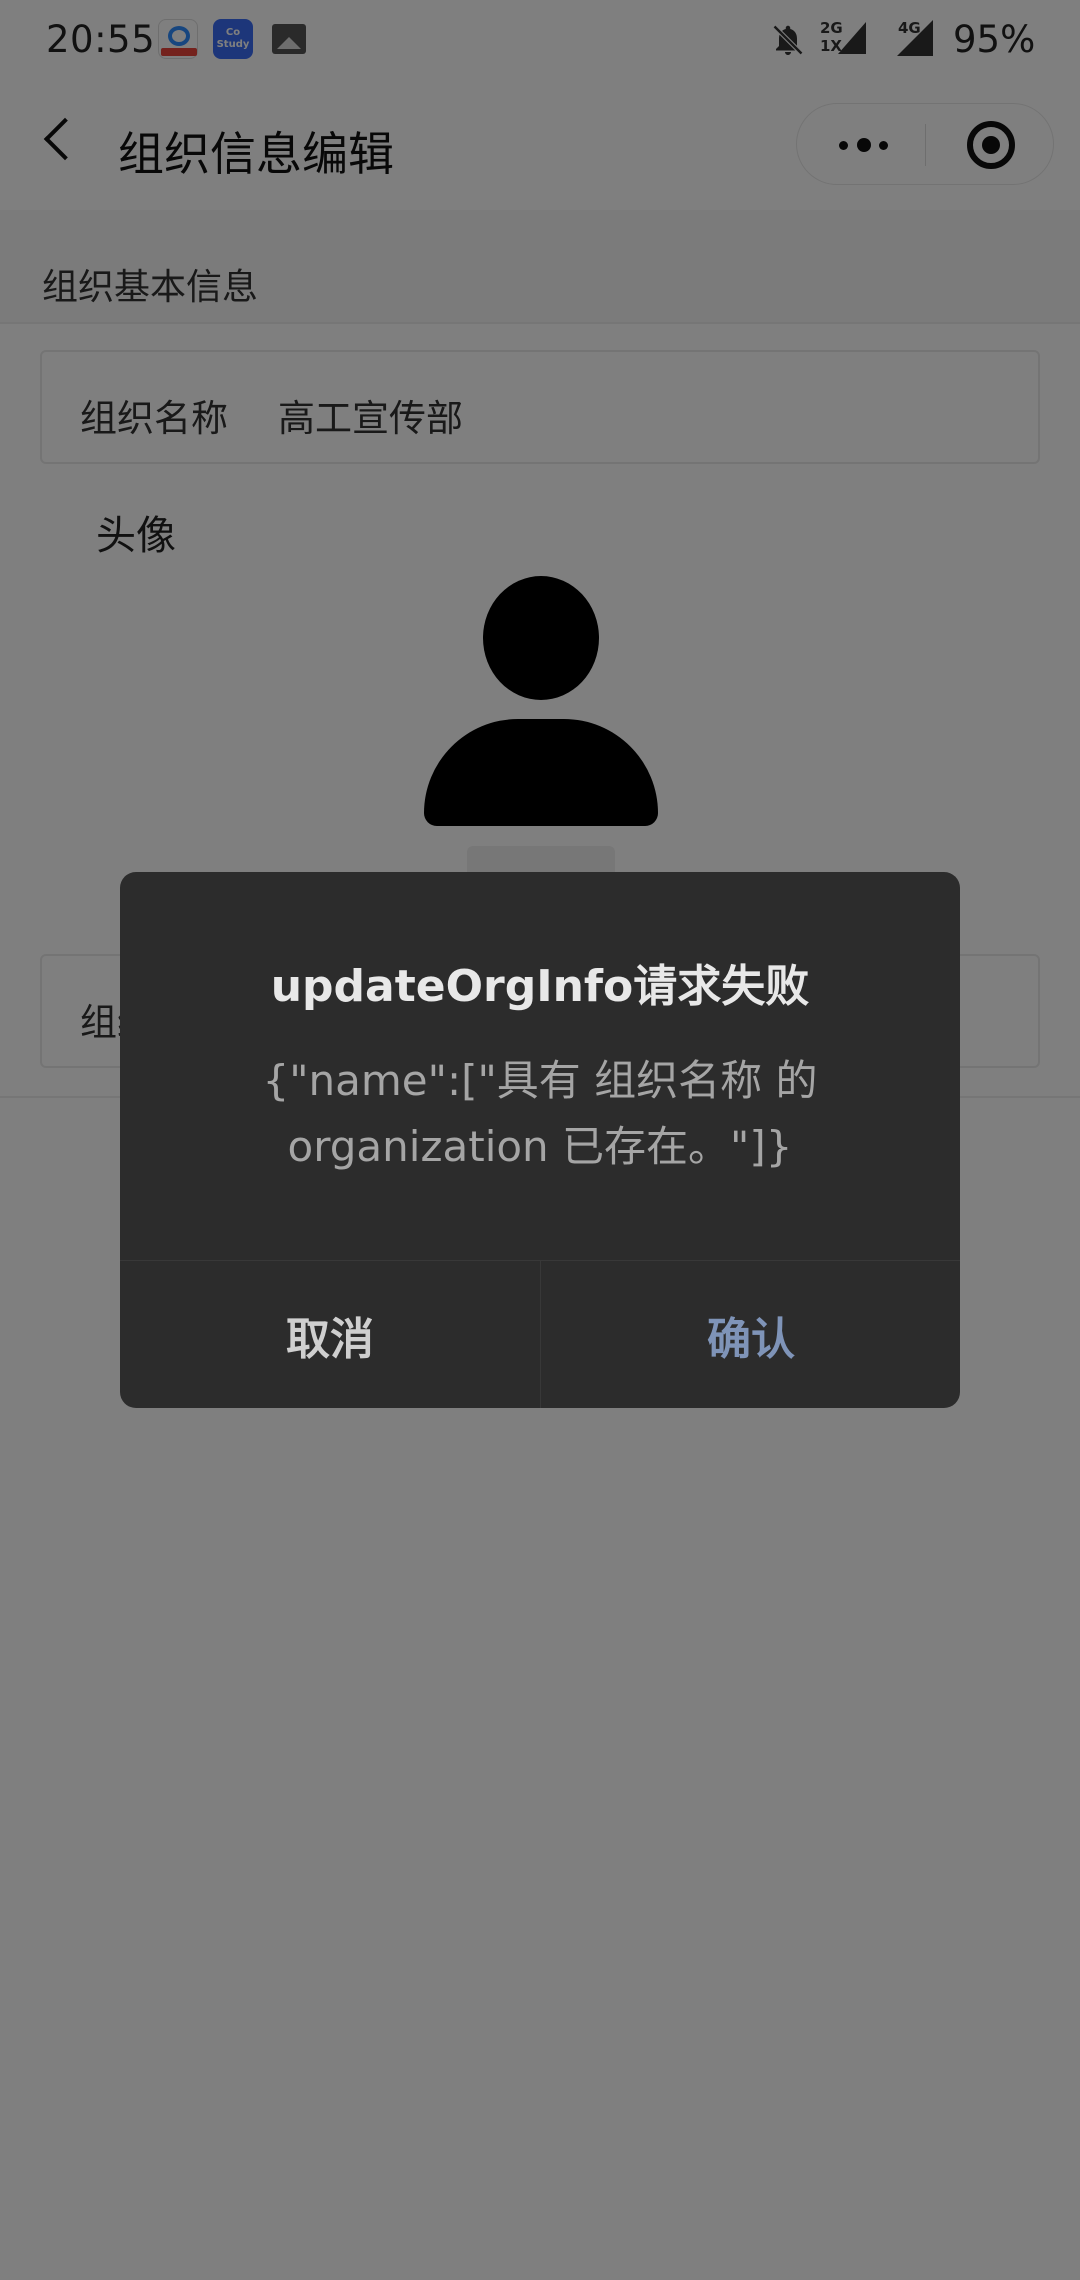  What do you see at coordinates (540, 986) in the screenshot?
I see `dialog-title: updateOrgInfo请求失败` at bounding box center [540, 986].